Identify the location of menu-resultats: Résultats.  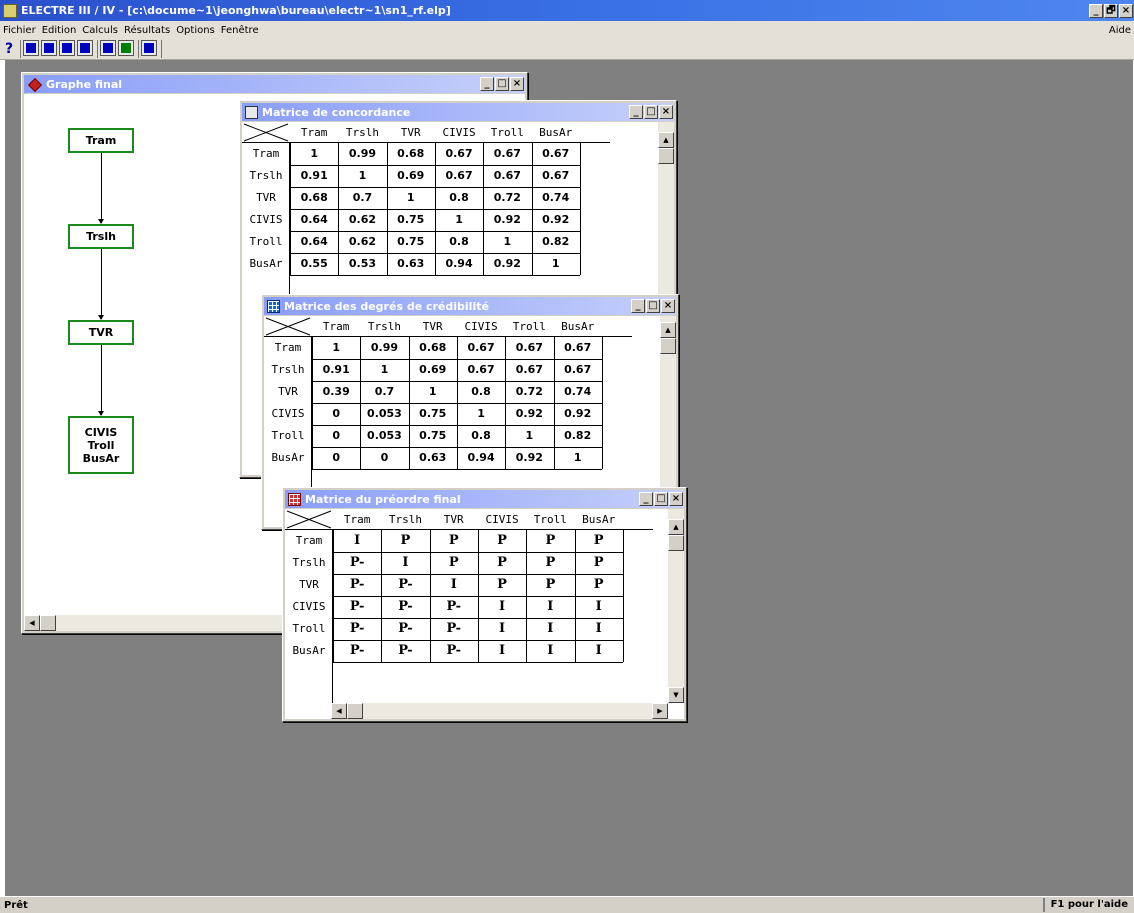
(147, 30).